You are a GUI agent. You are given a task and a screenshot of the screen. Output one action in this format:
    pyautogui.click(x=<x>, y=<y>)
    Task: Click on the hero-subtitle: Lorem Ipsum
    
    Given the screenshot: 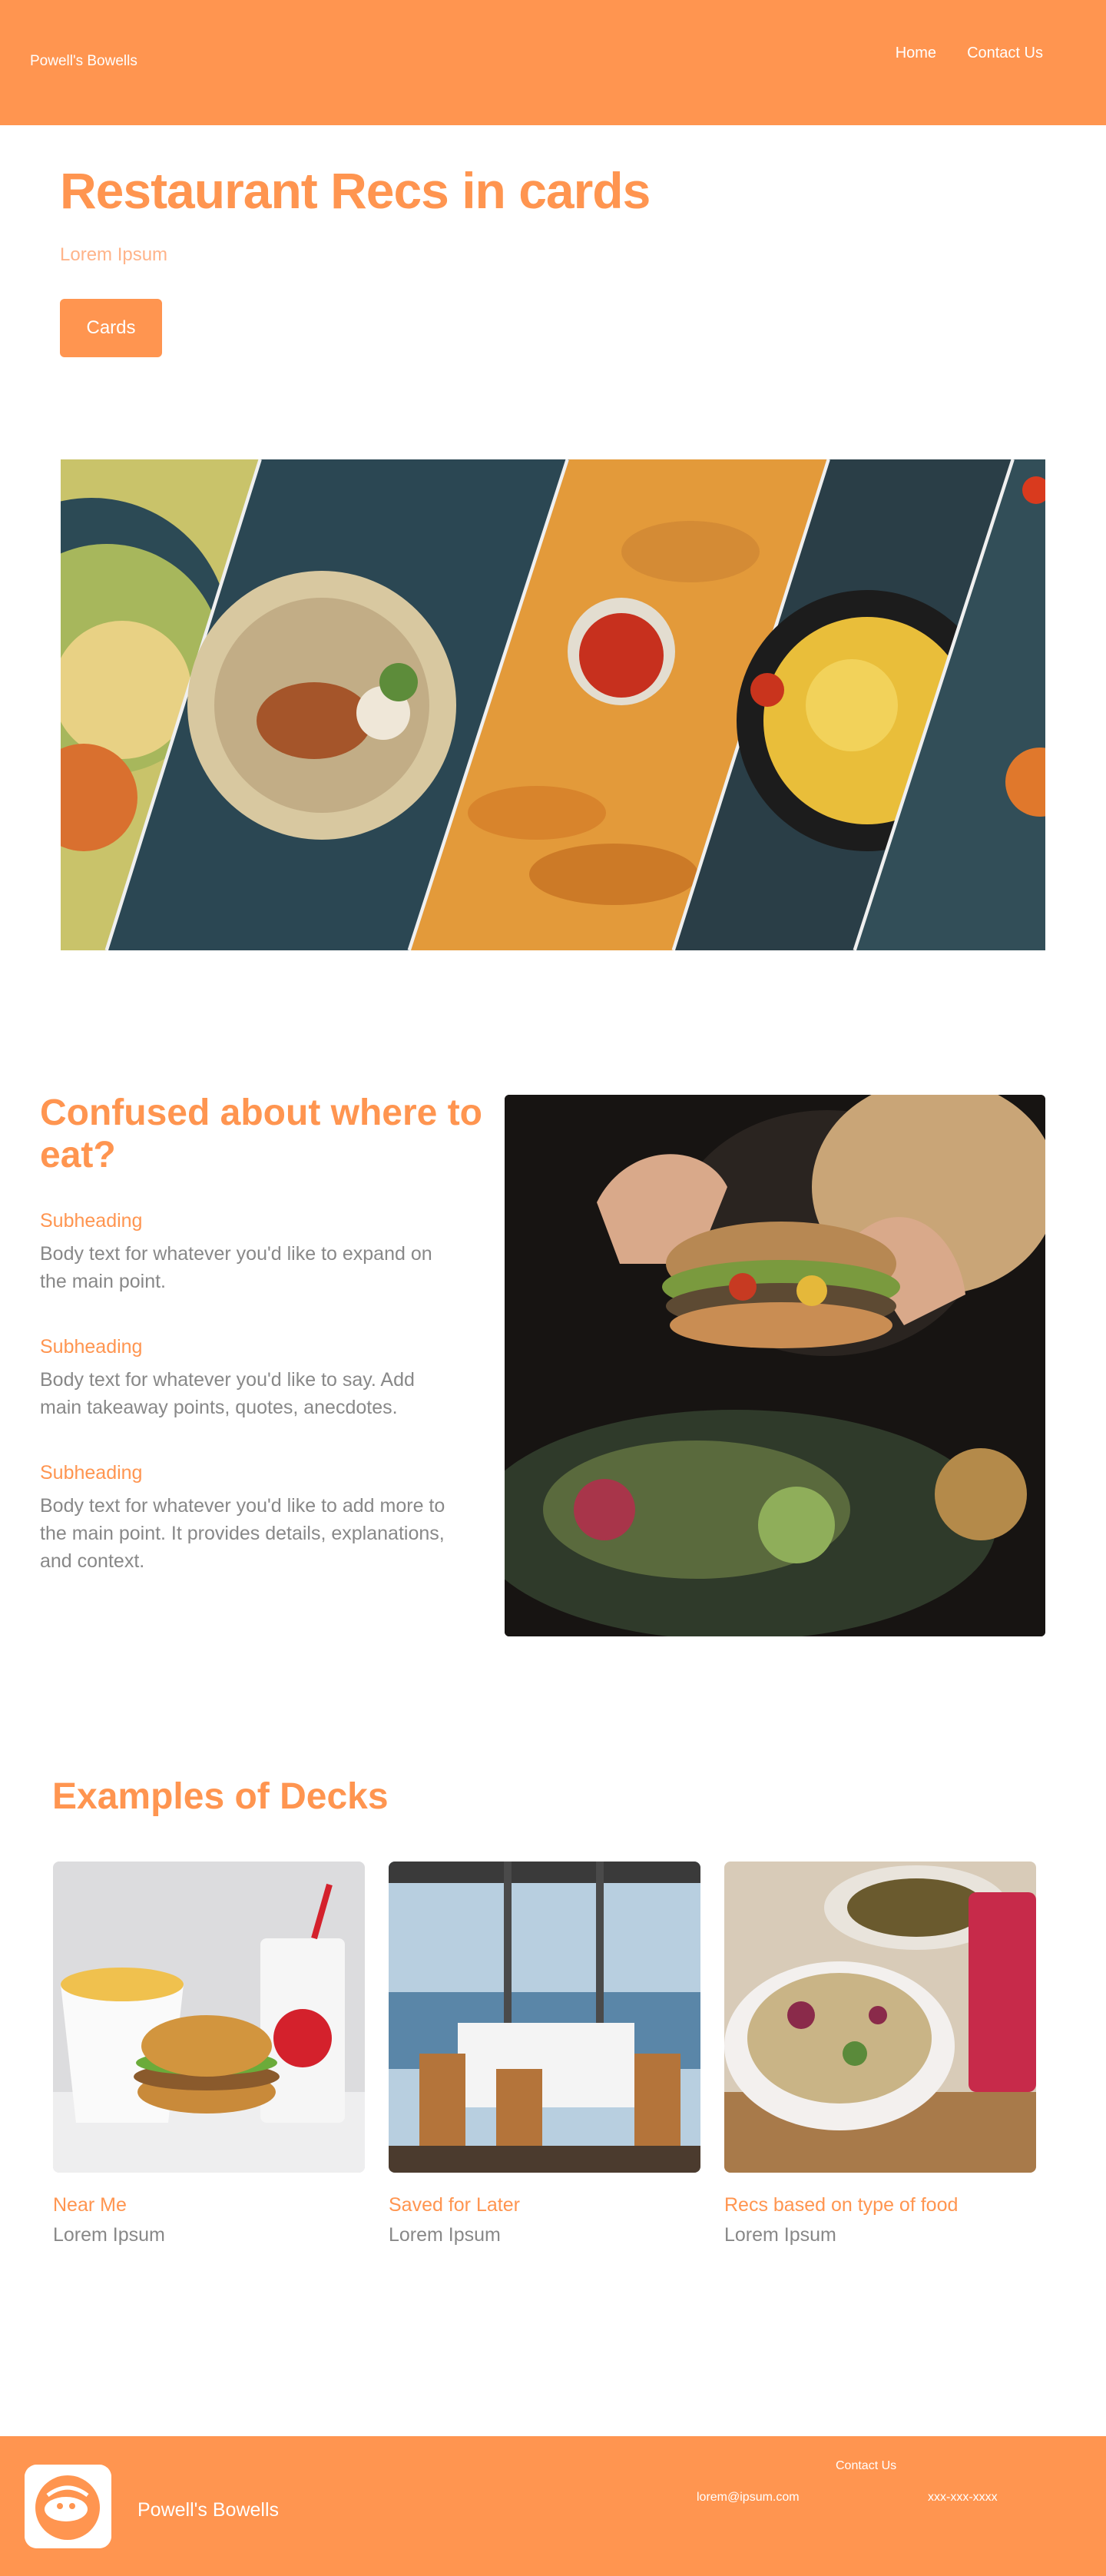 What is the action you would take?
    pyautogui.click(x=114, y=254)
    